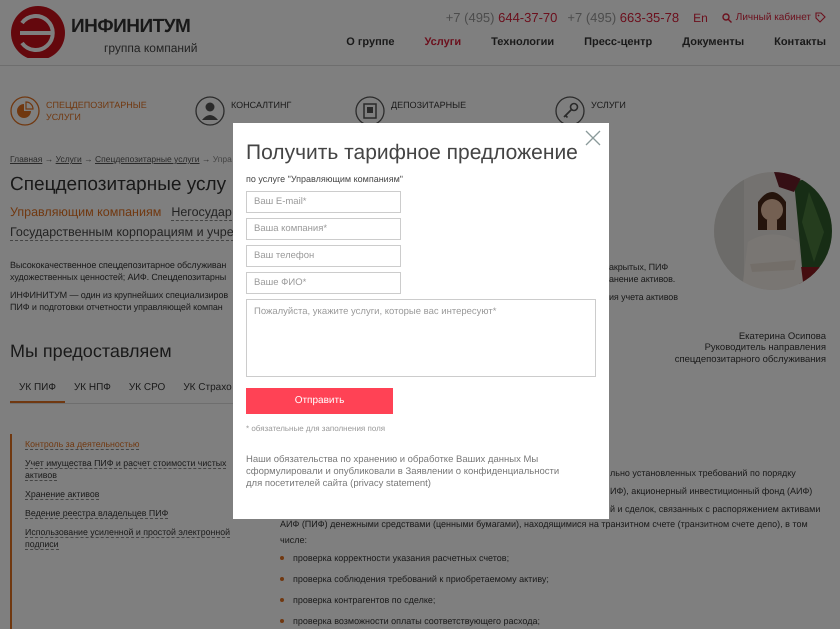  Describe the element at coordinates (131, 444) in the screenshot. I see `side-menu-link: Контроль за деятельностью` at that location.